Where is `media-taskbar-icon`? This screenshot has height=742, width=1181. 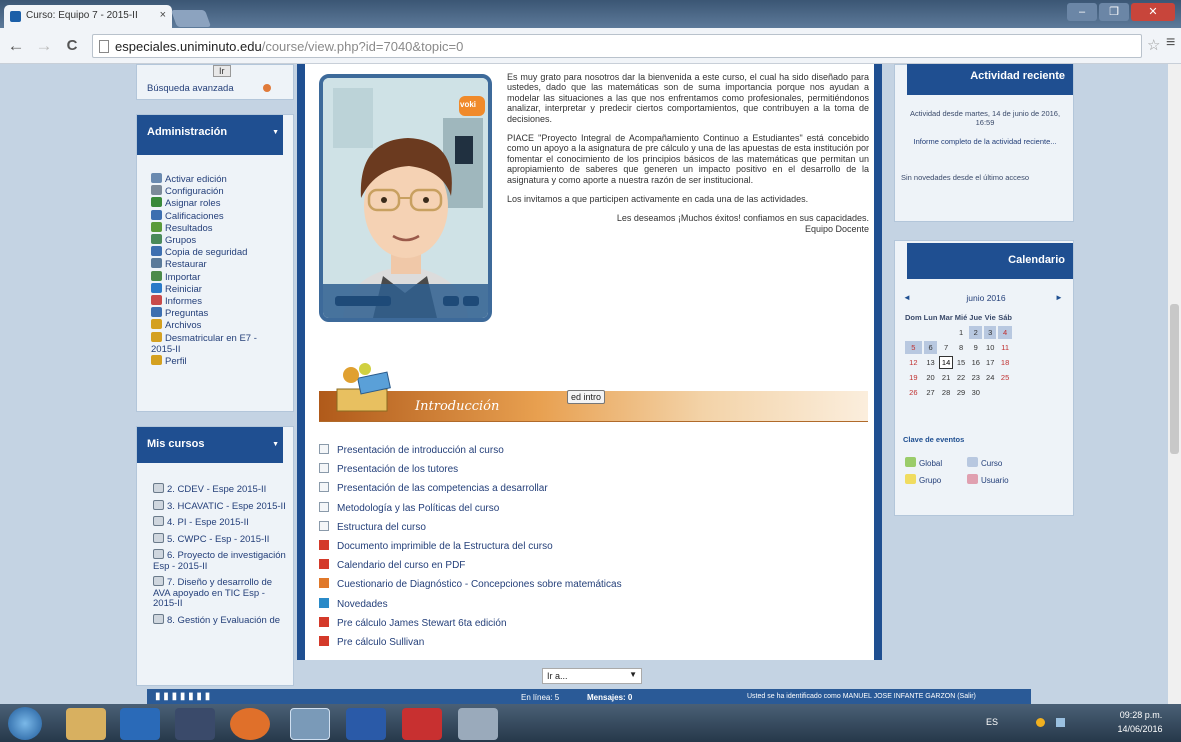
media-taskbar-icon is located at coordinates (195, 724).